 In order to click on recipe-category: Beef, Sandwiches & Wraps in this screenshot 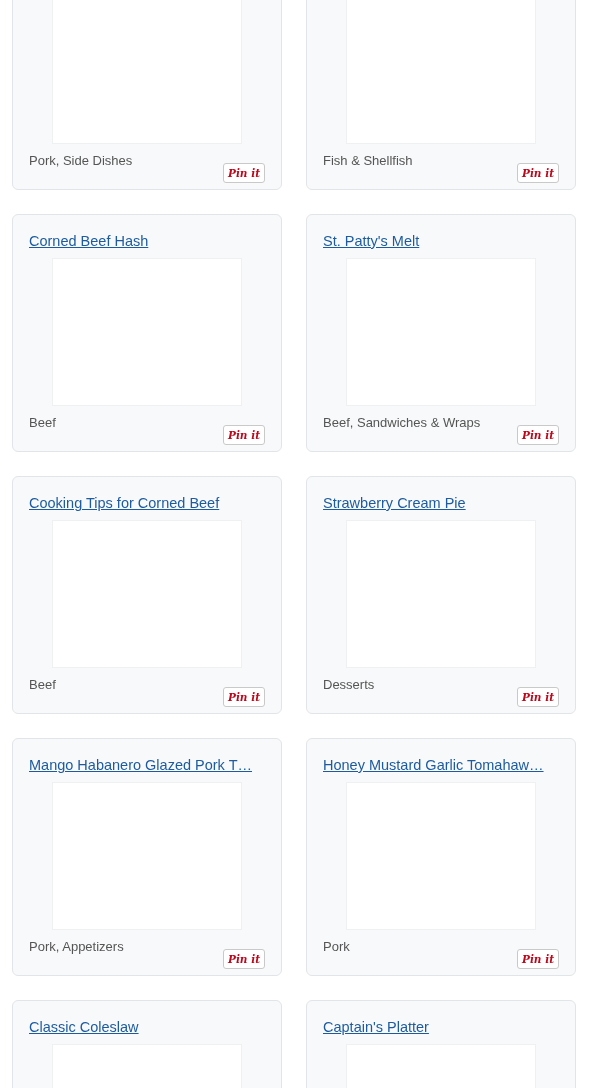, I will do `click(402, 423)`.